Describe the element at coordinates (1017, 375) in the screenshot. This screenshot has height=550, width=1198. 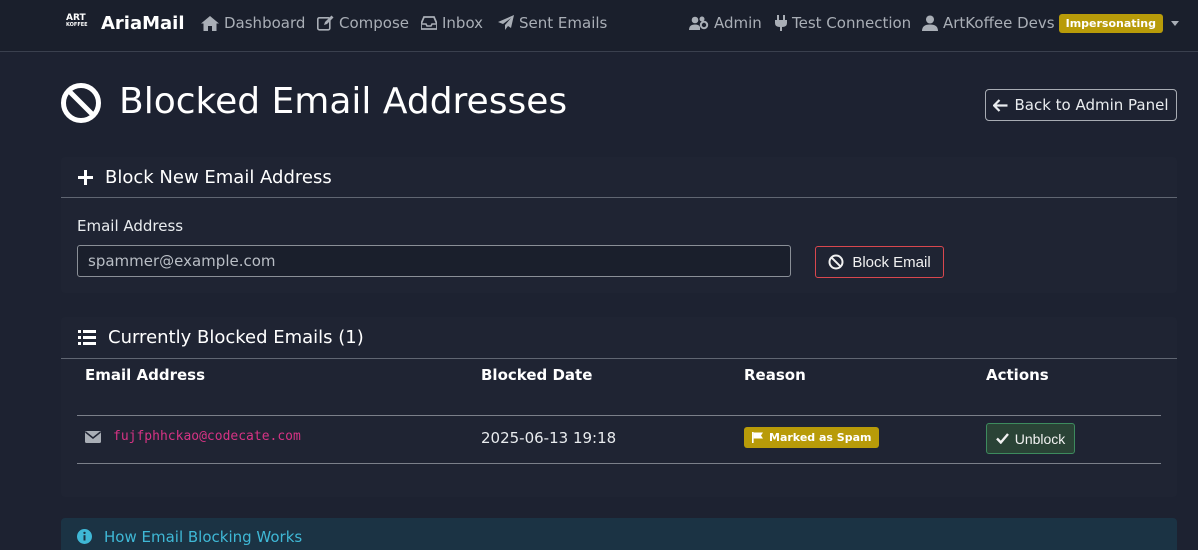
I see `column-header-actions: Actions` at that location.